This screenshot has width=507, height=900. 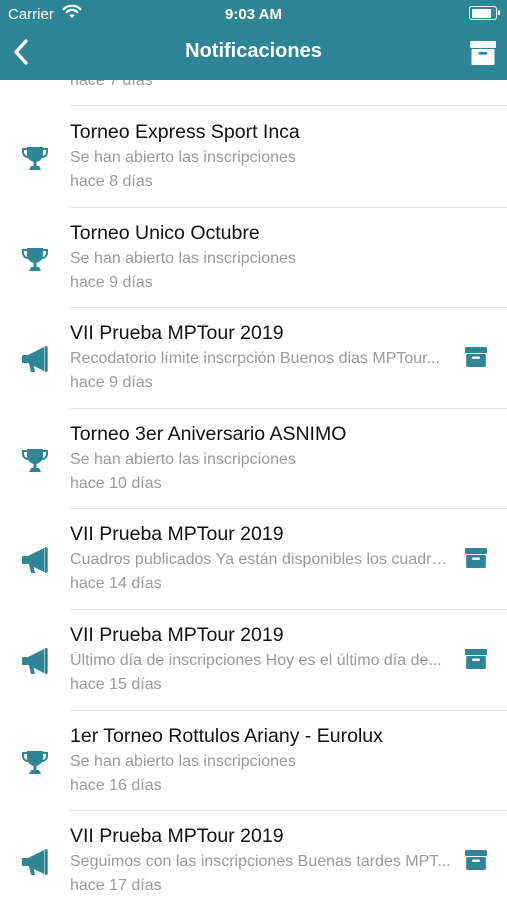 I want to click on notification-time: hace 17 días, so click(x=116, y=886).